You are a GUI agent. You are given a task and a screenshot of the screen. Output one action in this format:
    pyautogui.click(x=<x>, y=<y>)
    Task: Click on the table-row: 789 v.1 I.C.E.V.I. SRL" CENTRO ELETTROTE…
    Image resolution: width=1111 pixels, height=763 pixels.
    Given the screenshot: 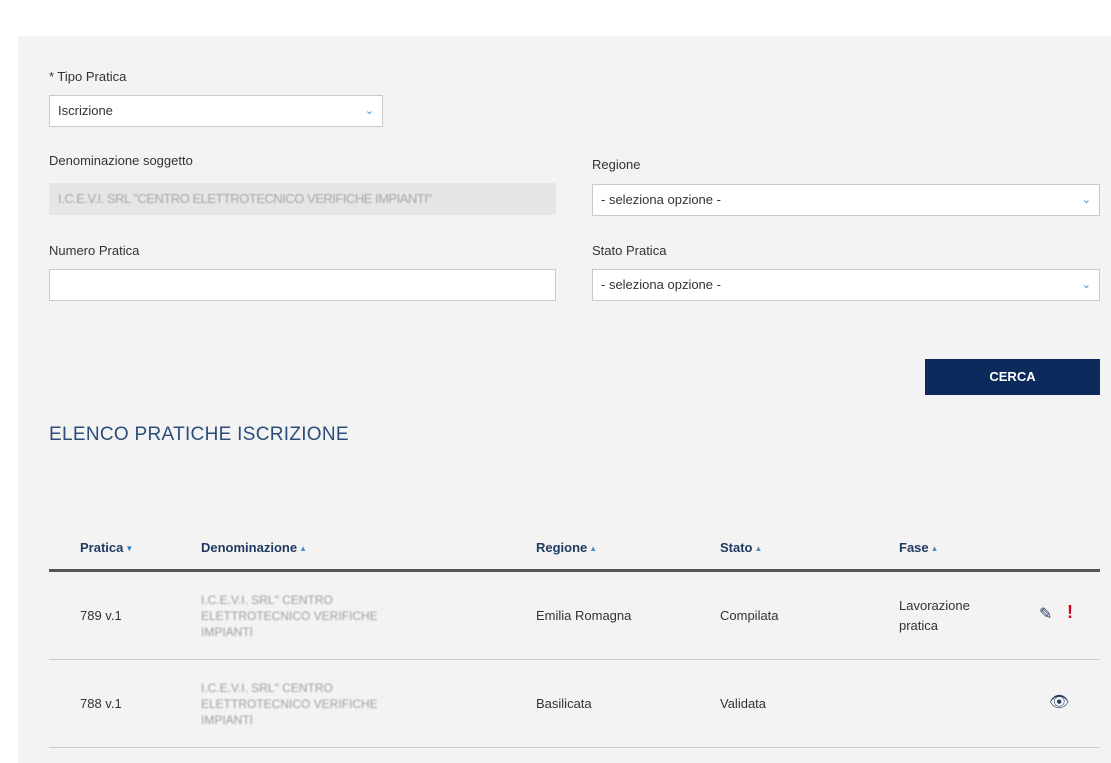 What is the action you would take?
    pyautogui.click(x=574, y=616)
    